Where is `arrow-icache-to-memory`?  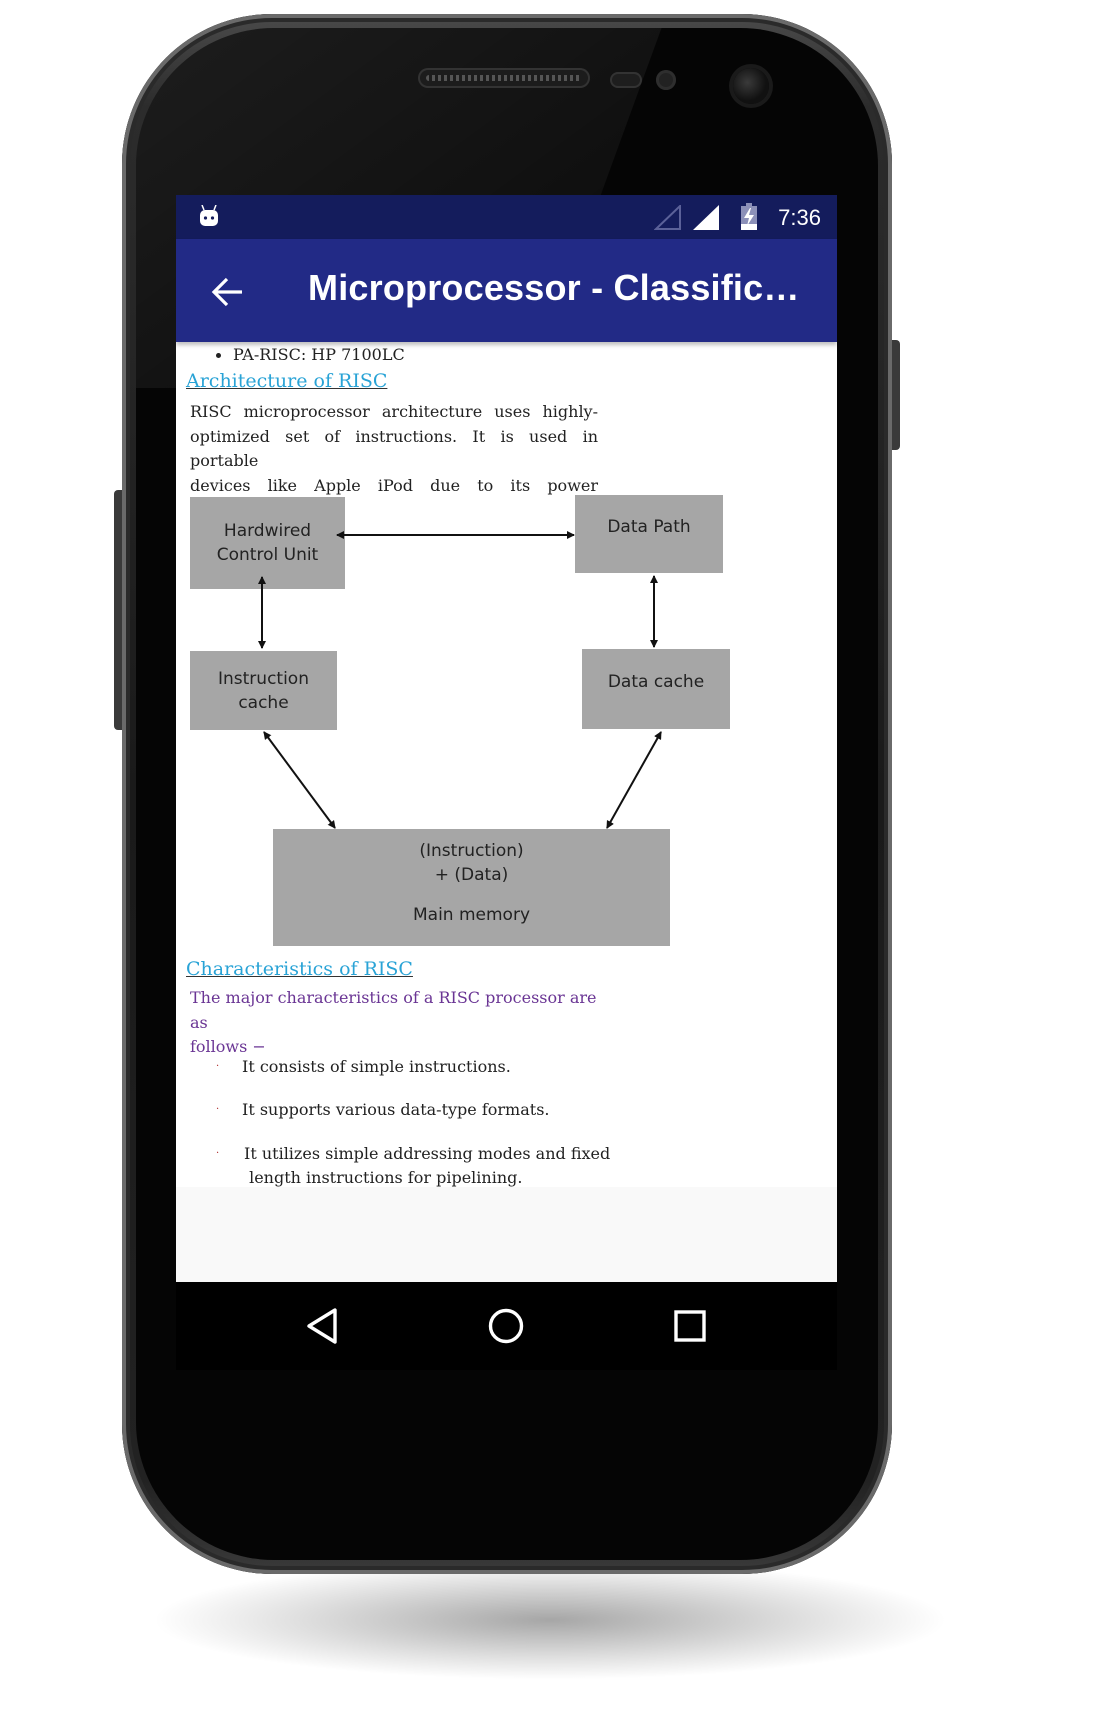
arrow-icache-to-memory is located at coordinates (299, 780).